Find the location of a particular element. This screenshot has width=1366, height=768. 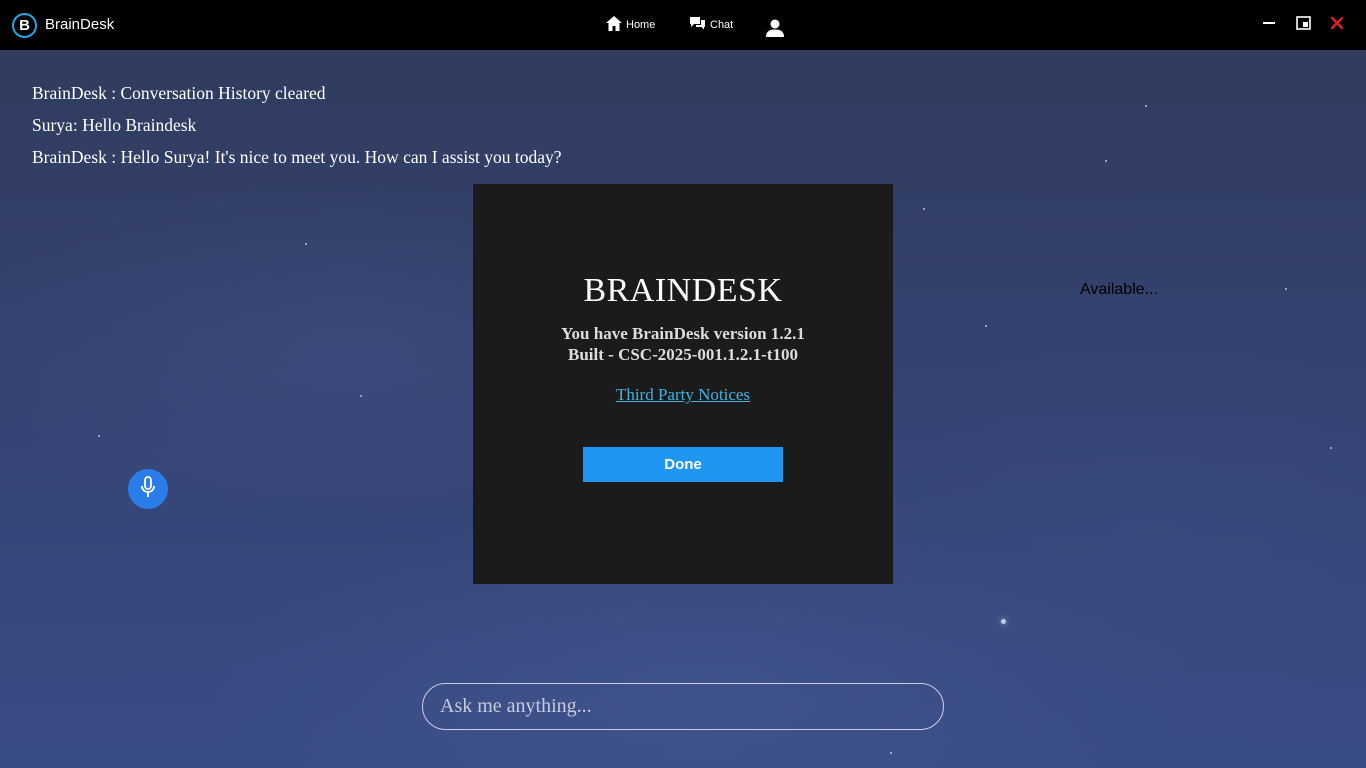

chat-message: BrainDesk : Conversation History cleared is located at coordinates (179, 93).